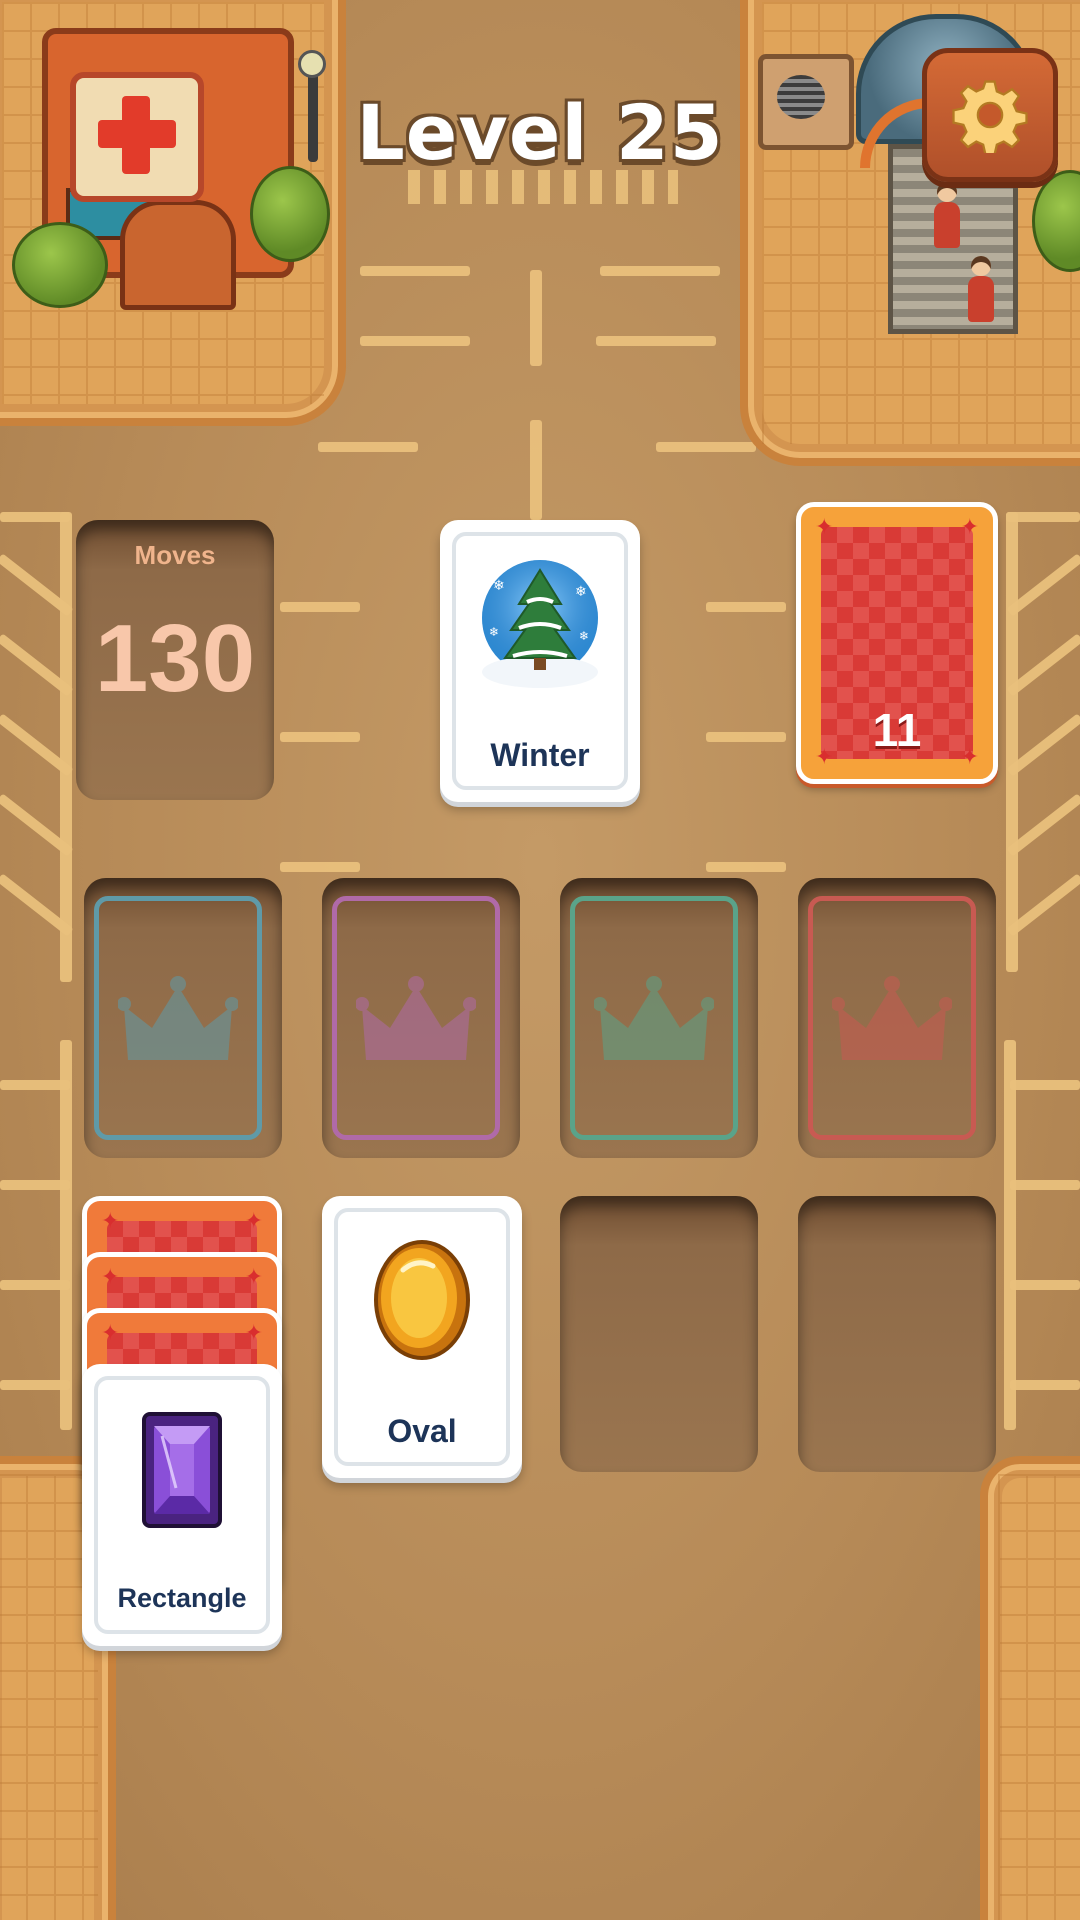  I want to click on tableau-card-oval: Oval, so click(422, 1337).